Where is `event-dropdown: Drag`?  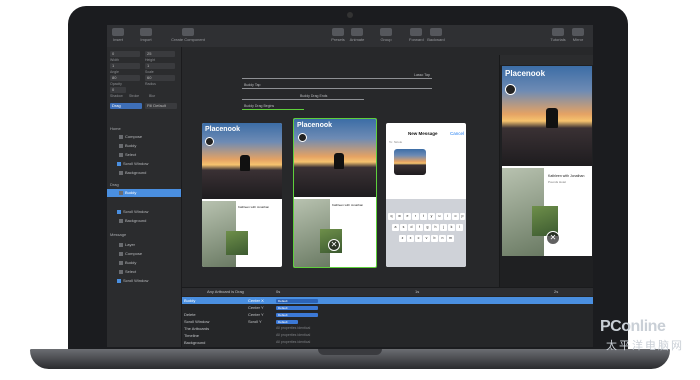
event-dropdown: Drag is located at coordinates (126, 106).